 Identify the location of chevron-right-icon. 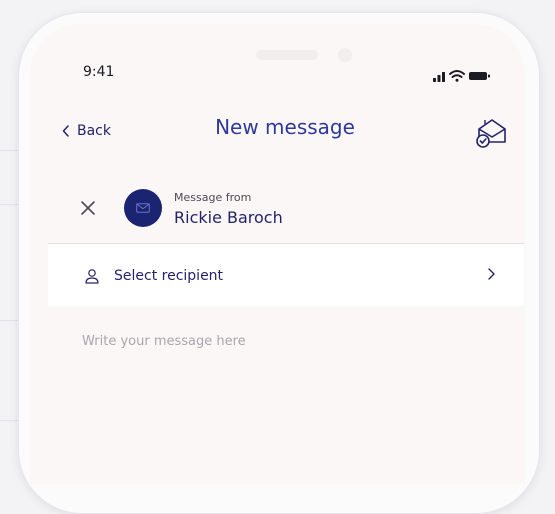
(491, 274).